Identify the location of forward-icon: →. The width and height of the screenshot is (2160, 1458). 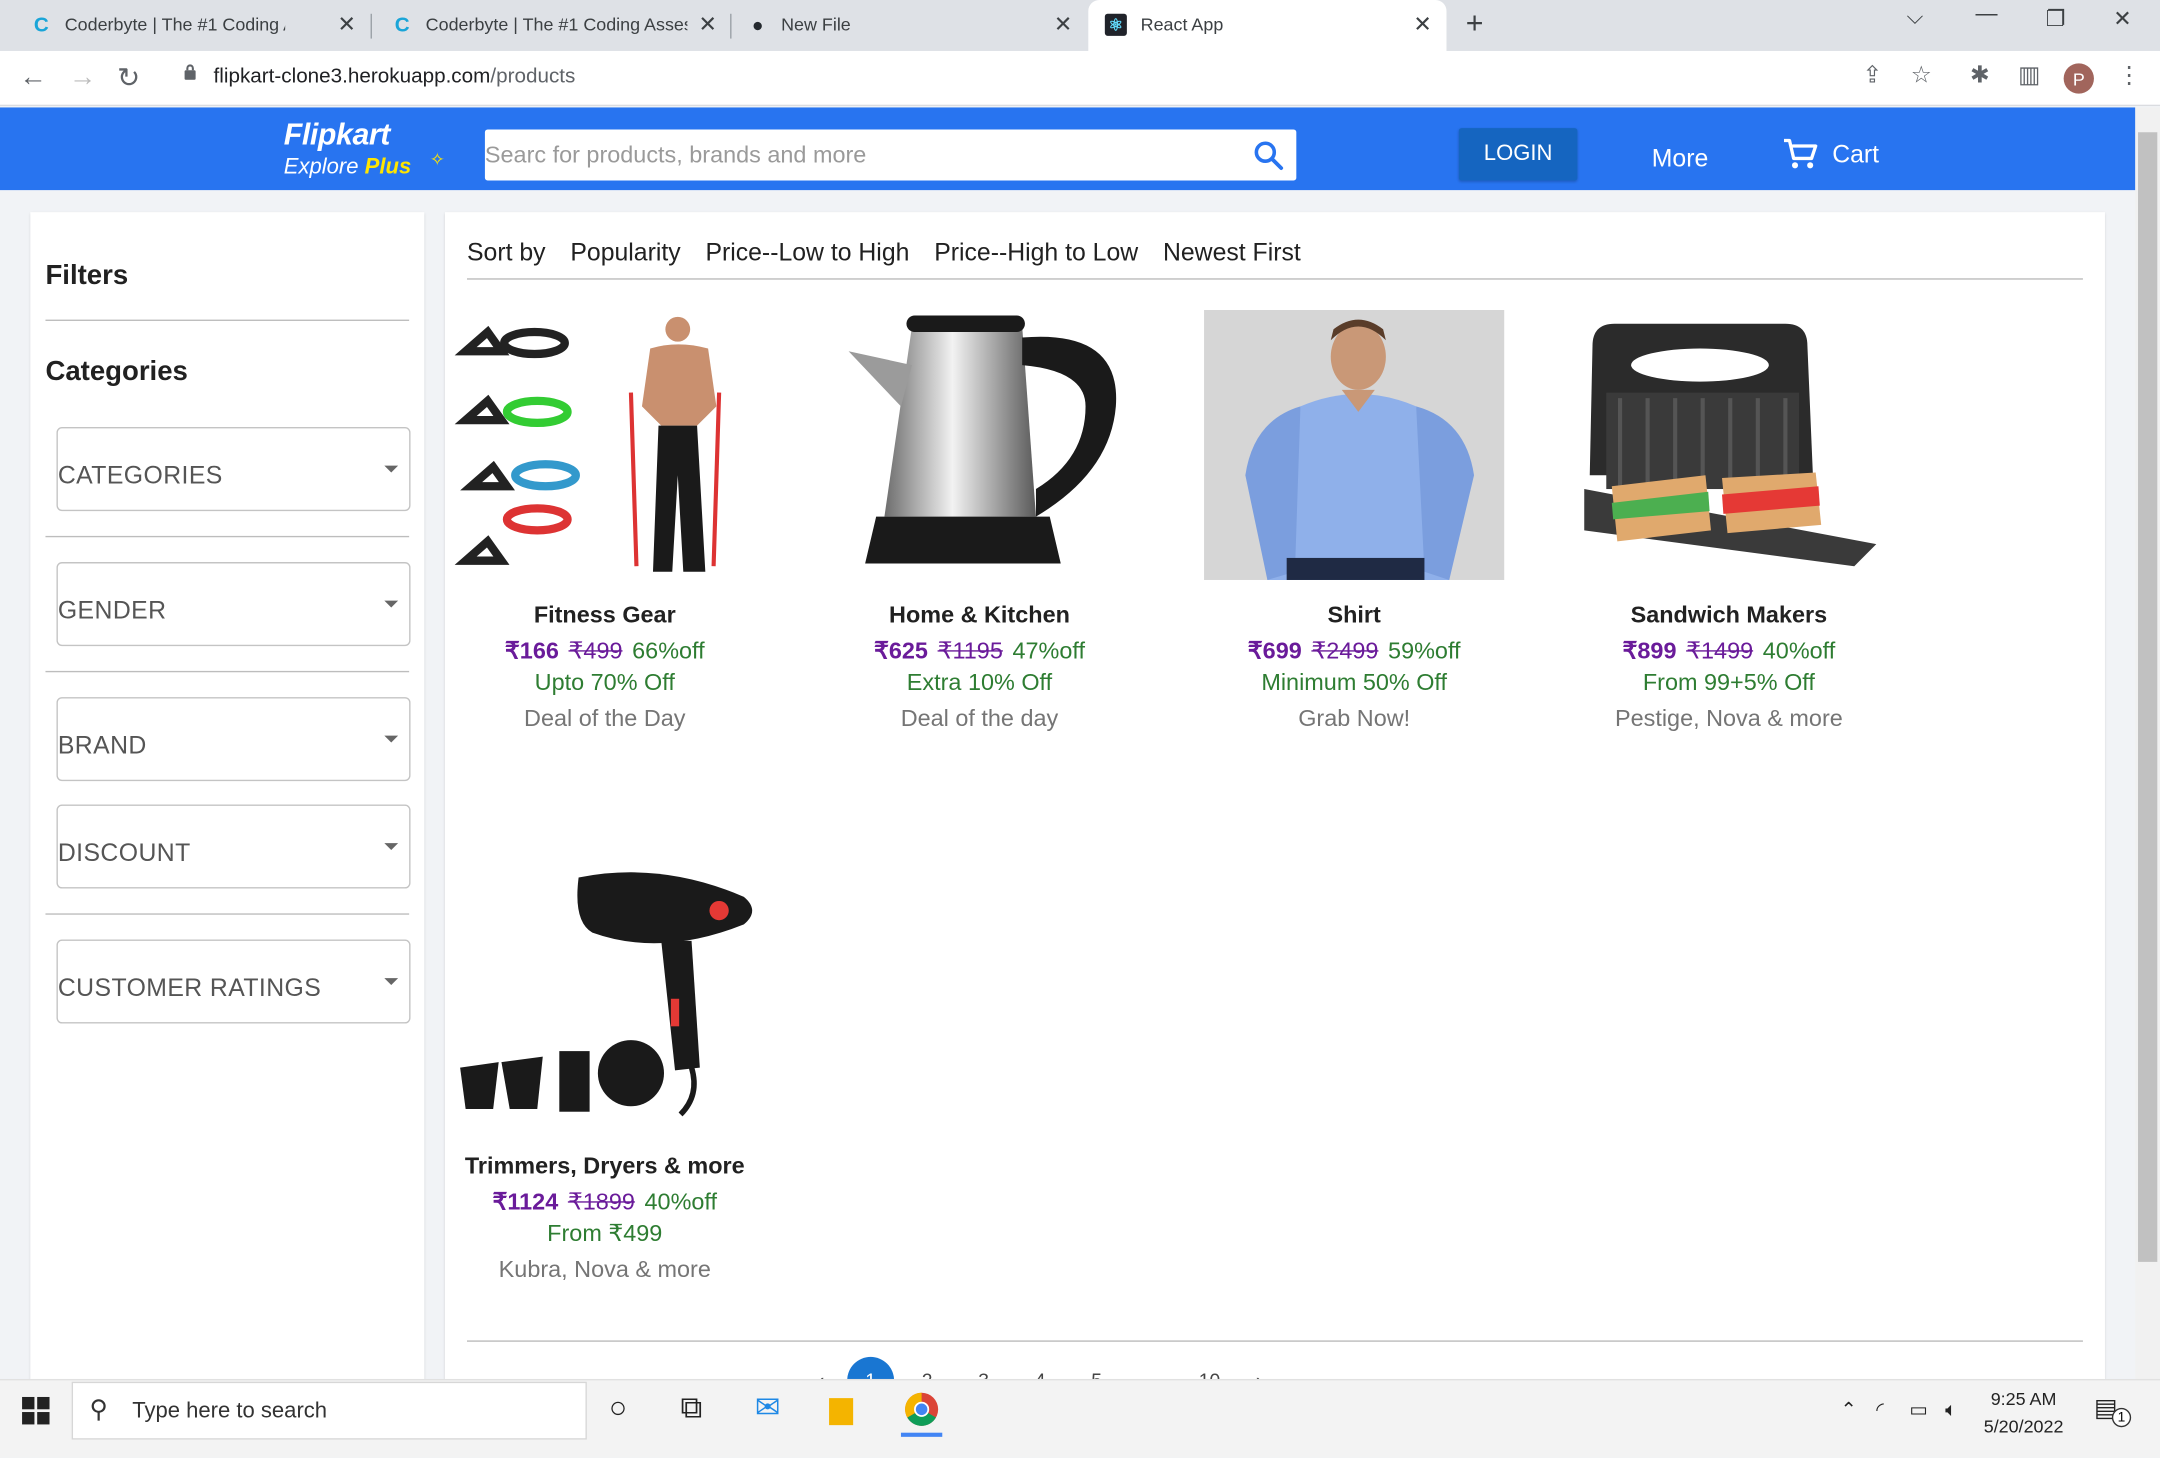
(83, 78).